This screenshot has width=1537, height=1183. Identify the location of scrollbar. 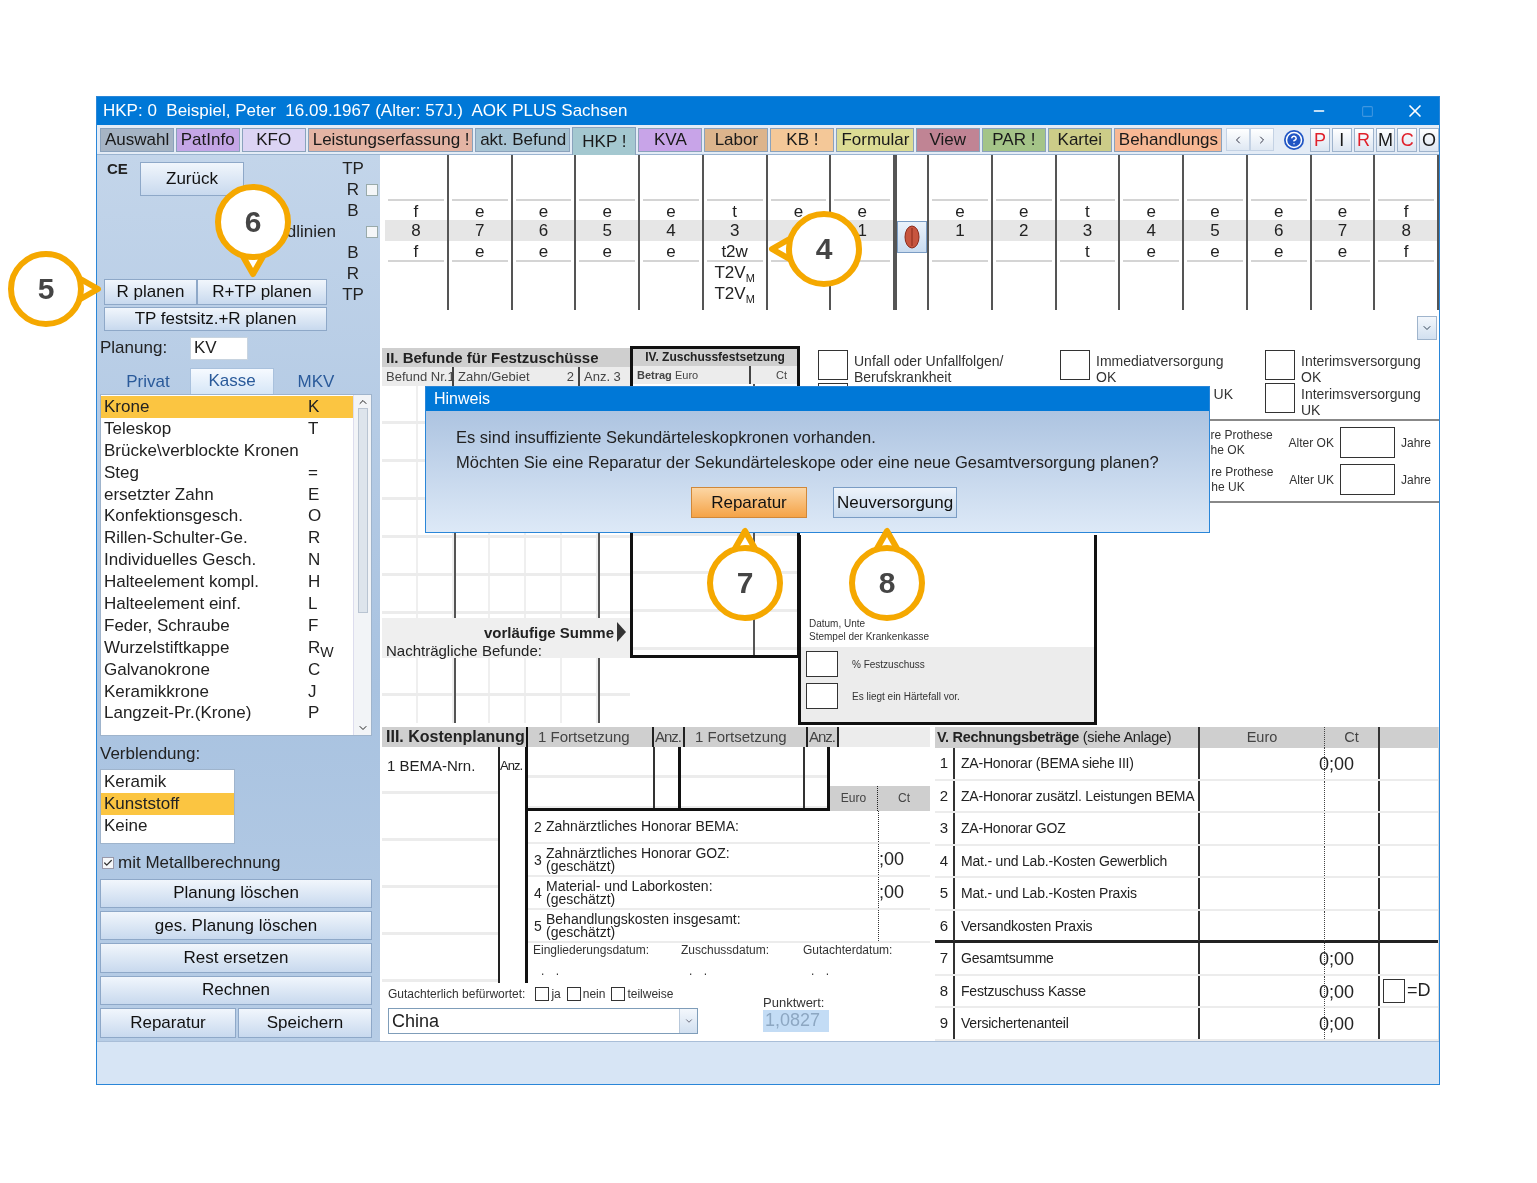
(362, 565).